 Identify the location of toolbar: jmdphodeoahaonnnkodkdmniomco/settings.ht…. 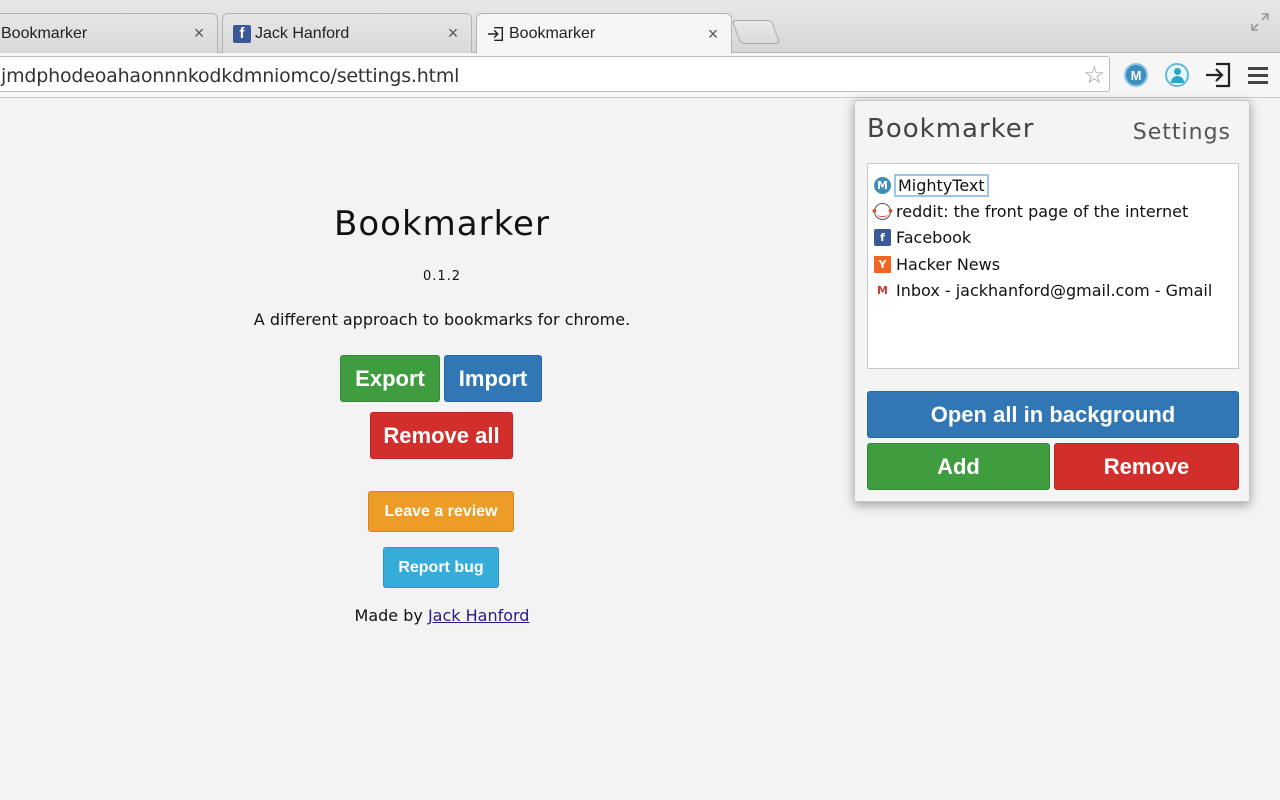
(640, 75).